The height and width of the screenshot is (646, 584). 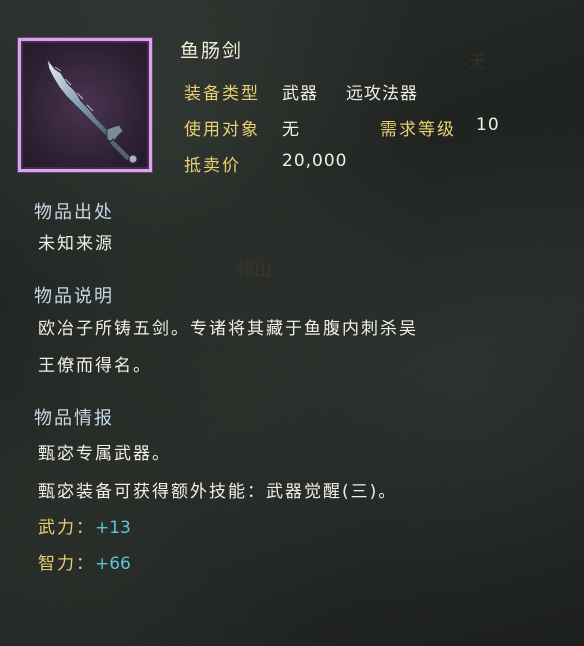 I want to click on req-level-label: 需求等级, so click(x=418, y=130).